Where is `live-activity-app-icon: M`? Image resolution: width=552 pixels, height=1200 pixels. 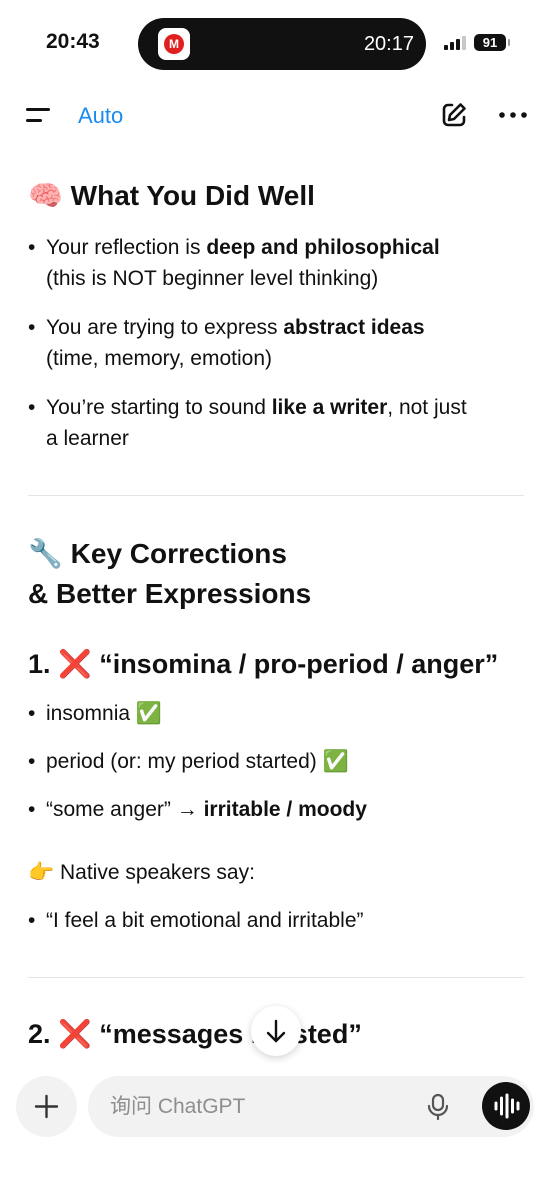
live-activity-app-icon: M is located at coordinates (174, 44).